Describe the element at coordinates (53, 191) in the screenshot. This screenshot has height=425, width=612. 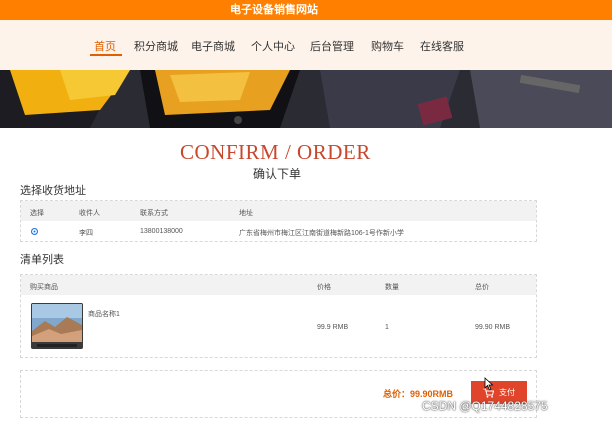
I see `address-section-title: 选择收货地址` at that location.